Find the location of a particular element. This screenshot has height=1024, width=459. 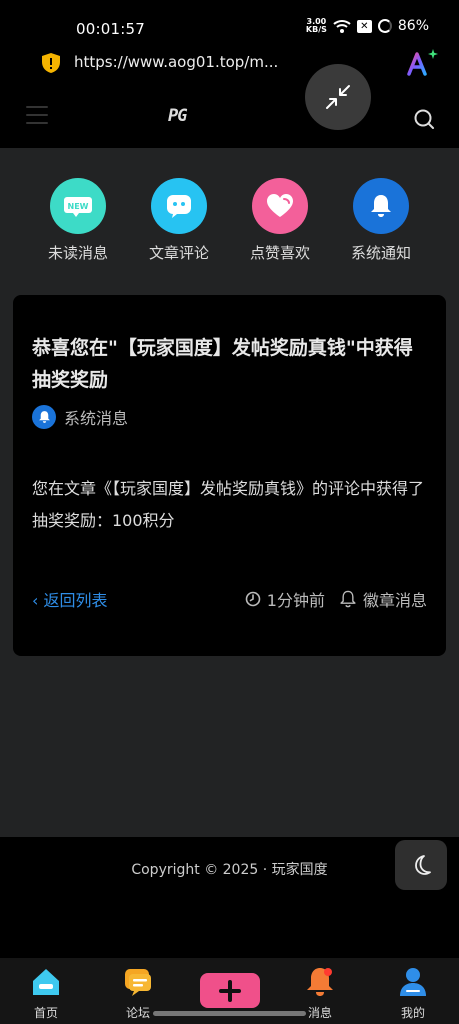

sim-off-icon: ✕ is located at coordinates (364, 26).